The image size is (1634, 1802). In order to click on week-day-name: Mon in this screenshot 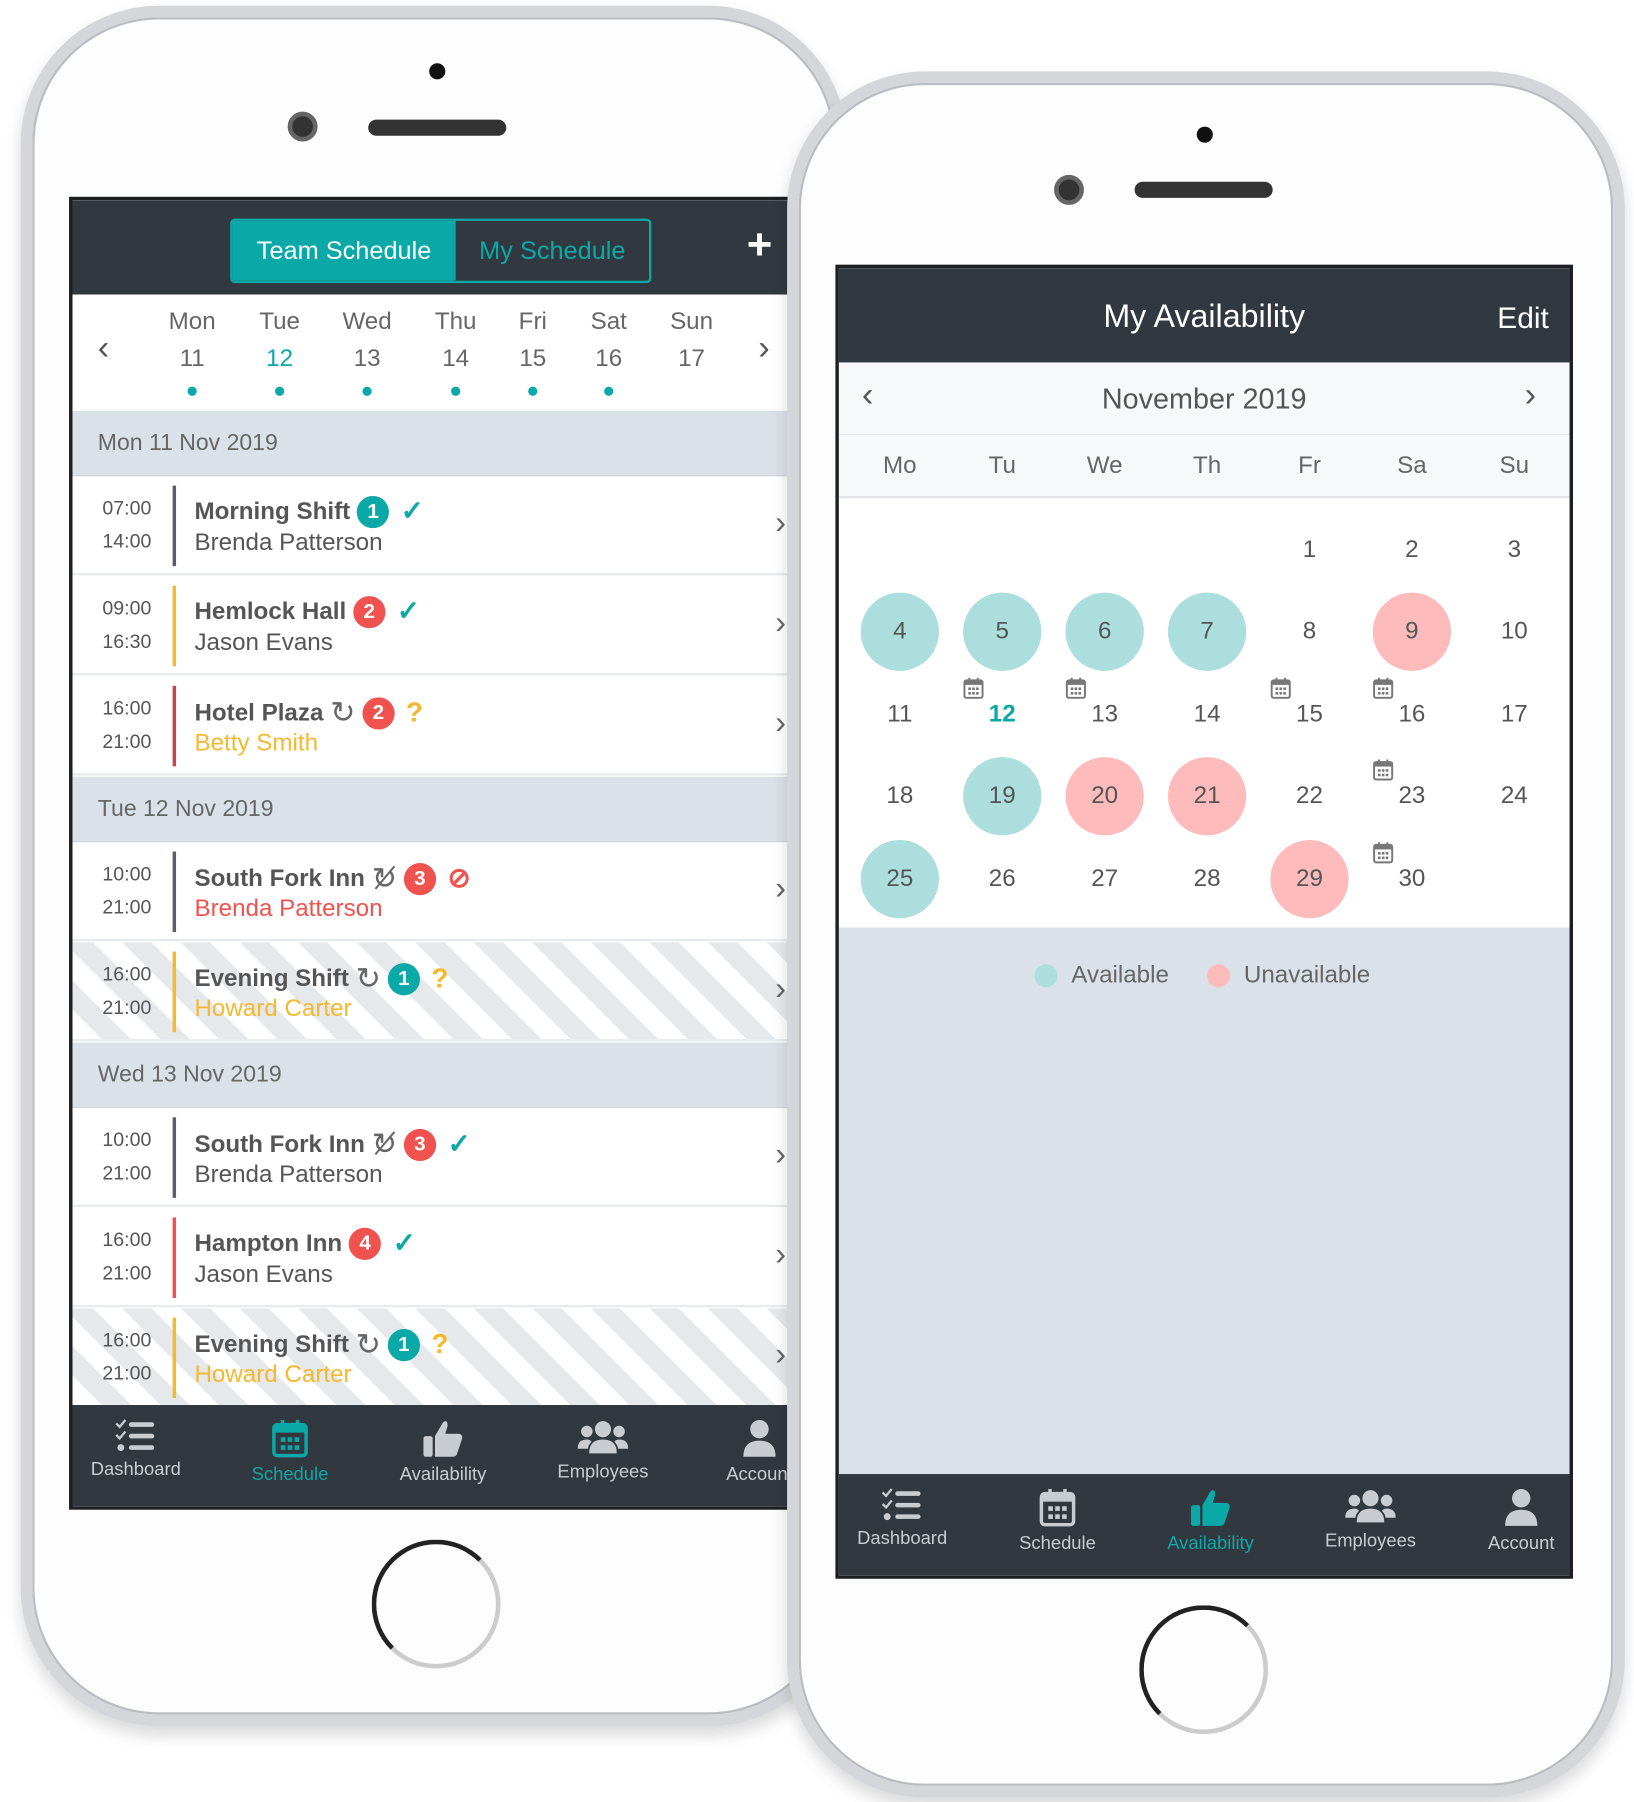, I will do `click(192, 321)`.